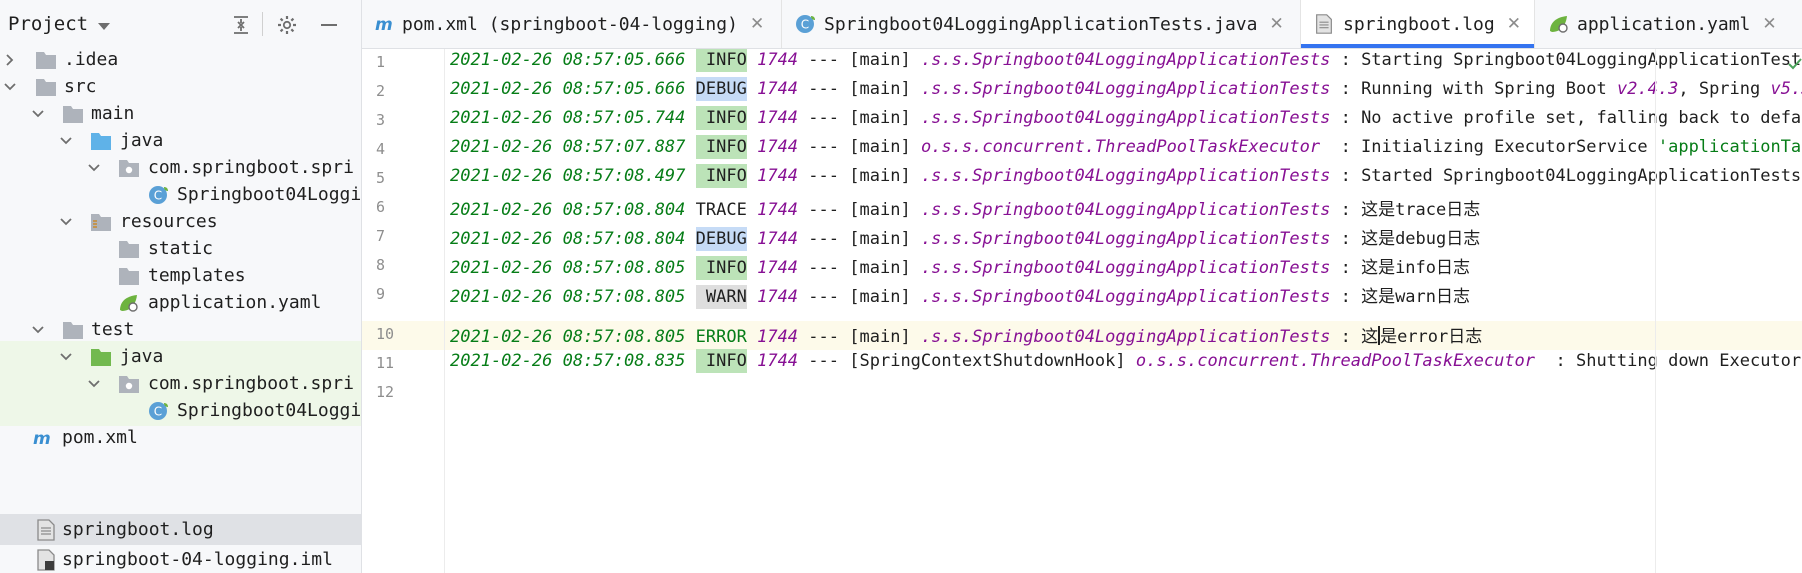 The height and width of the screenshot is (573, 1802). What do you see at coordinates (287, 25) in the screenshot?
I see `gear-icon` at bounding box center [287, 25].